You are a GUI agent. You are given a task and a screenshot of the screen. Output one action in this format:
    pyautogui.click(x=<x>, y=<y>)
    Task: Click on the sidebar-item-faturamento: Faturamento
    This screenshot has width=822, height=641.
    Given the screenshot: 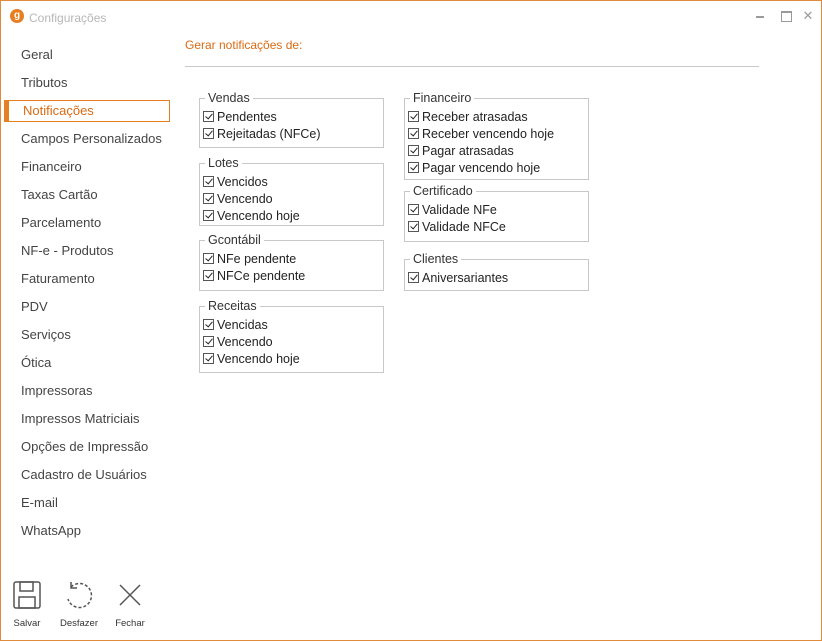 What is the action you would take?
    pyautogui.click(x=87, y=279)
    